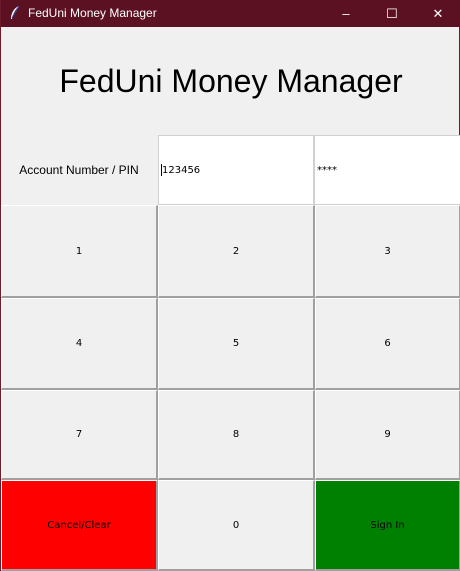 This screenshot has width=460, height=571. Describe the element at coordinates (346, 13) in the screenshot. I see `minimize-button: –` at that location.